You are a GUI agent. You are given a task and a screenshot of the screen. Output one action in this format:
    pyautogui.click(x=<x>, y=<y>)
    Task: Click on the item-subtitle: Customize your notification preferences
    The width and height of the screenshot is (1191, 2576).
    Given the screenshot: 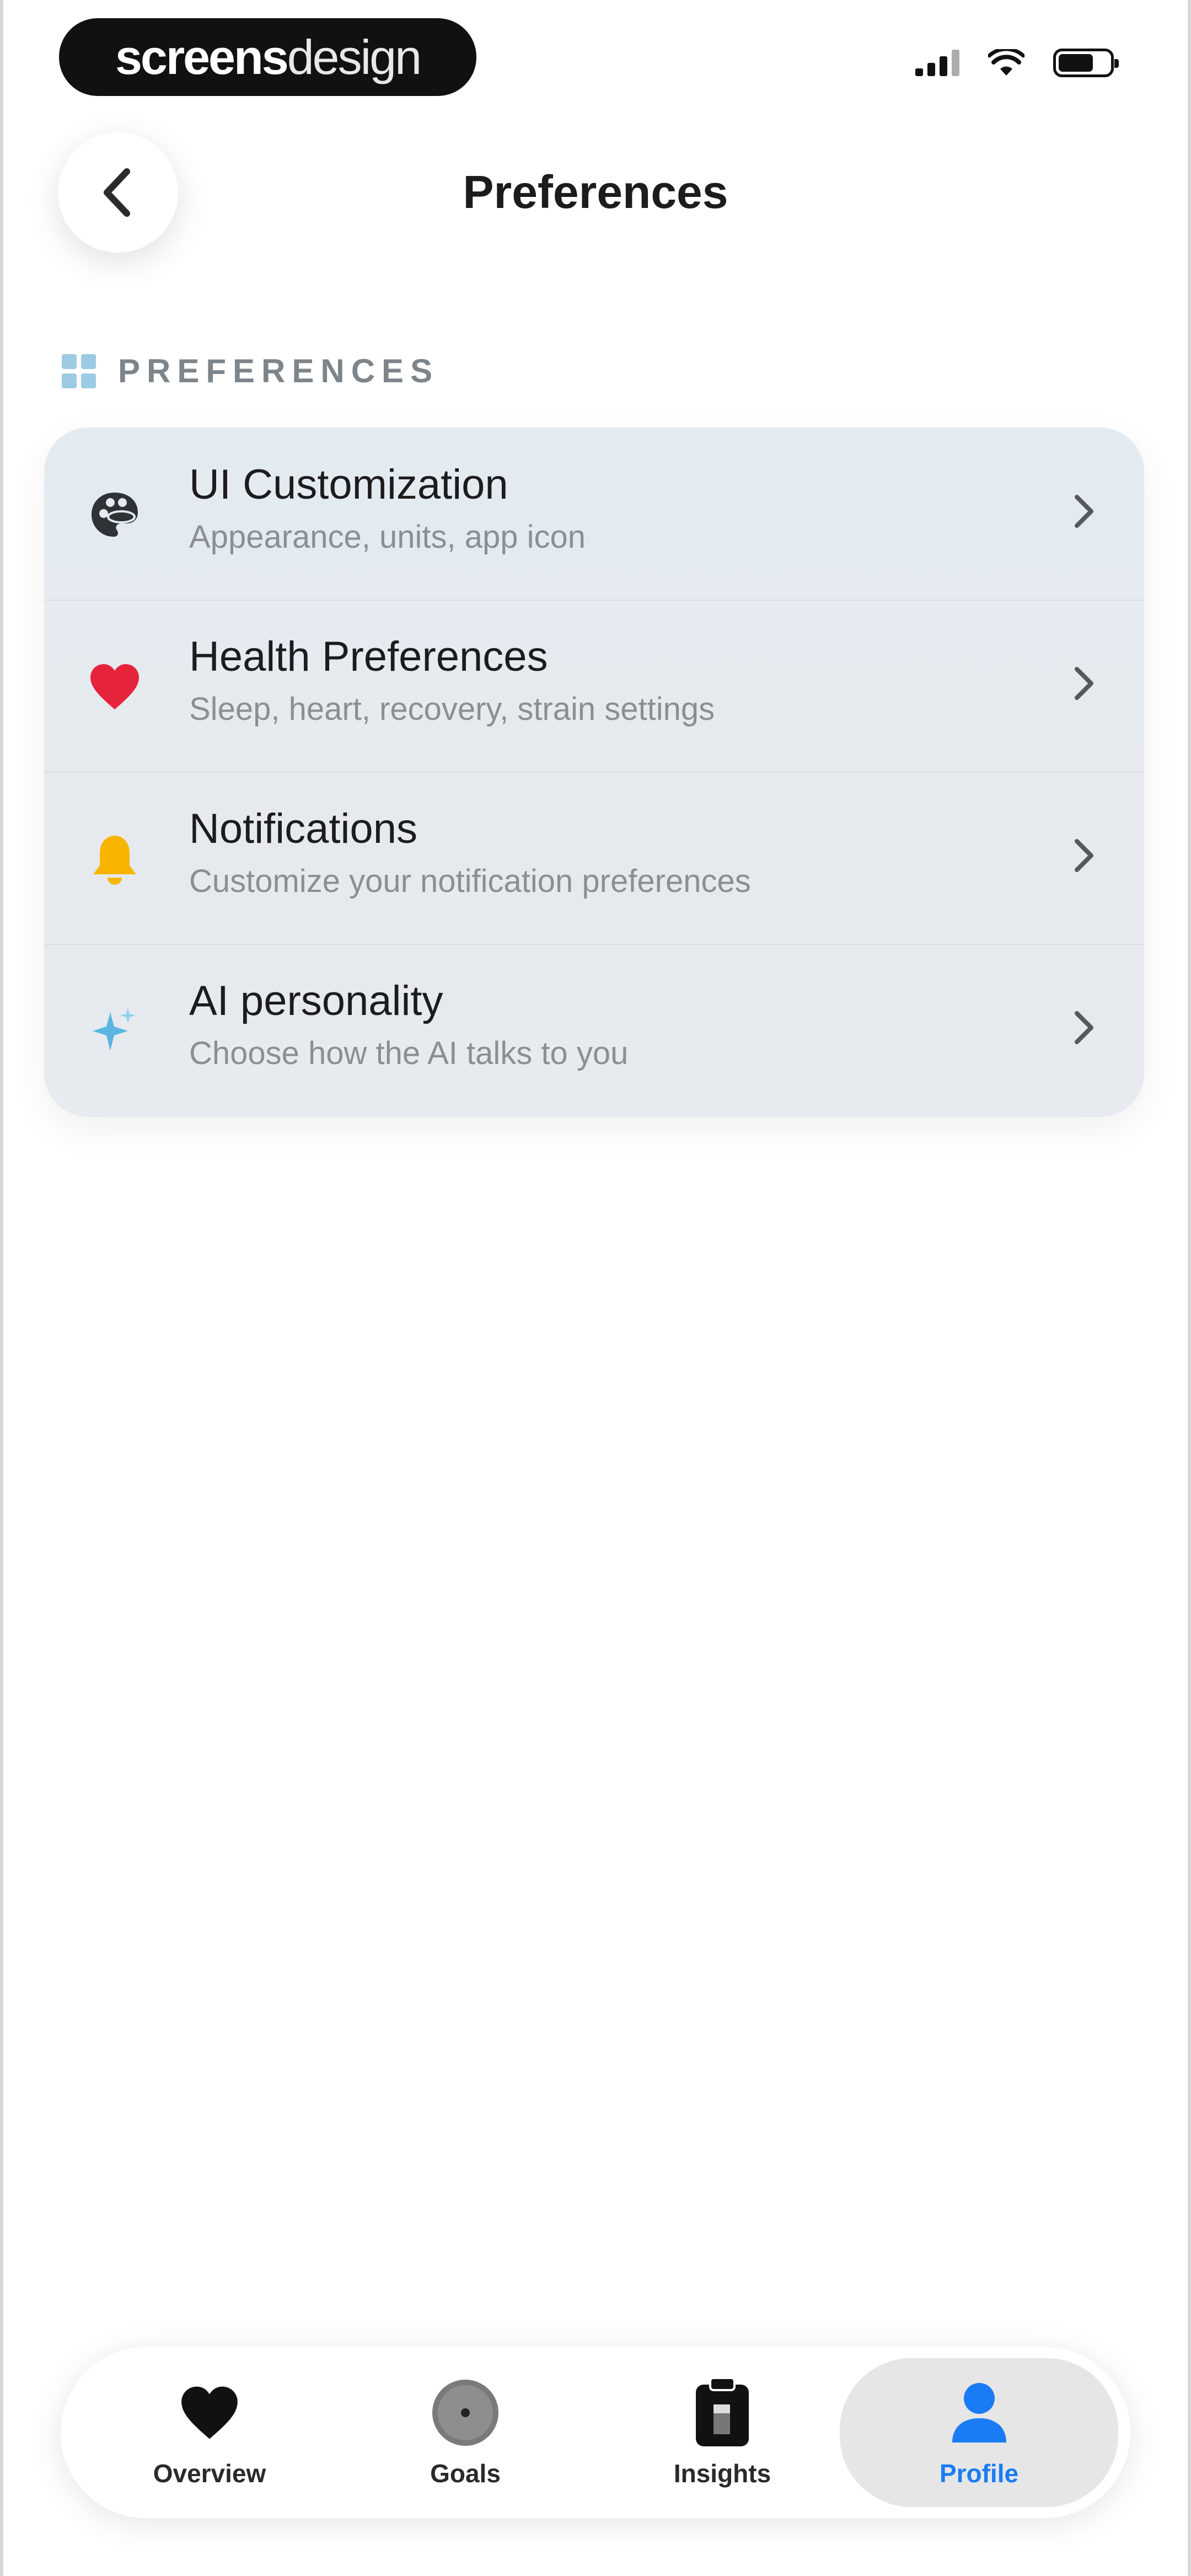 What is the action you would take?
    pyautogui.click(x=470, y=881)
    